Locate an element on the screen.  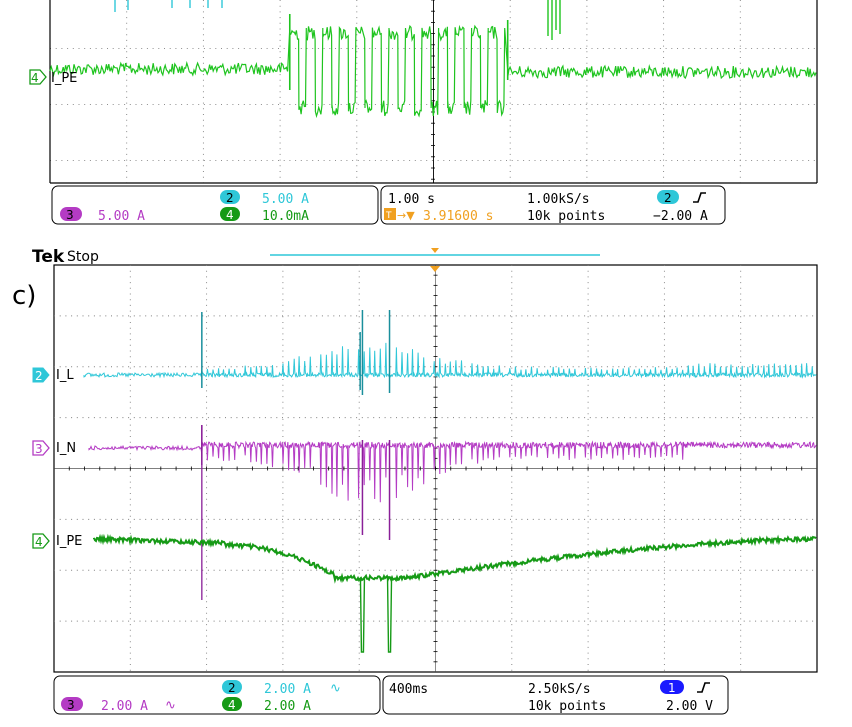
svg-text: 3 is located at coordinates (39, 449).